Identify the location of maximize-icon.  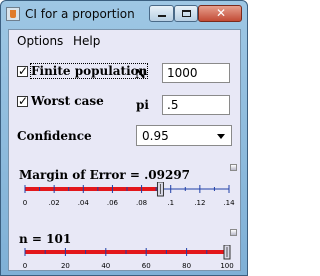
(186, 13).